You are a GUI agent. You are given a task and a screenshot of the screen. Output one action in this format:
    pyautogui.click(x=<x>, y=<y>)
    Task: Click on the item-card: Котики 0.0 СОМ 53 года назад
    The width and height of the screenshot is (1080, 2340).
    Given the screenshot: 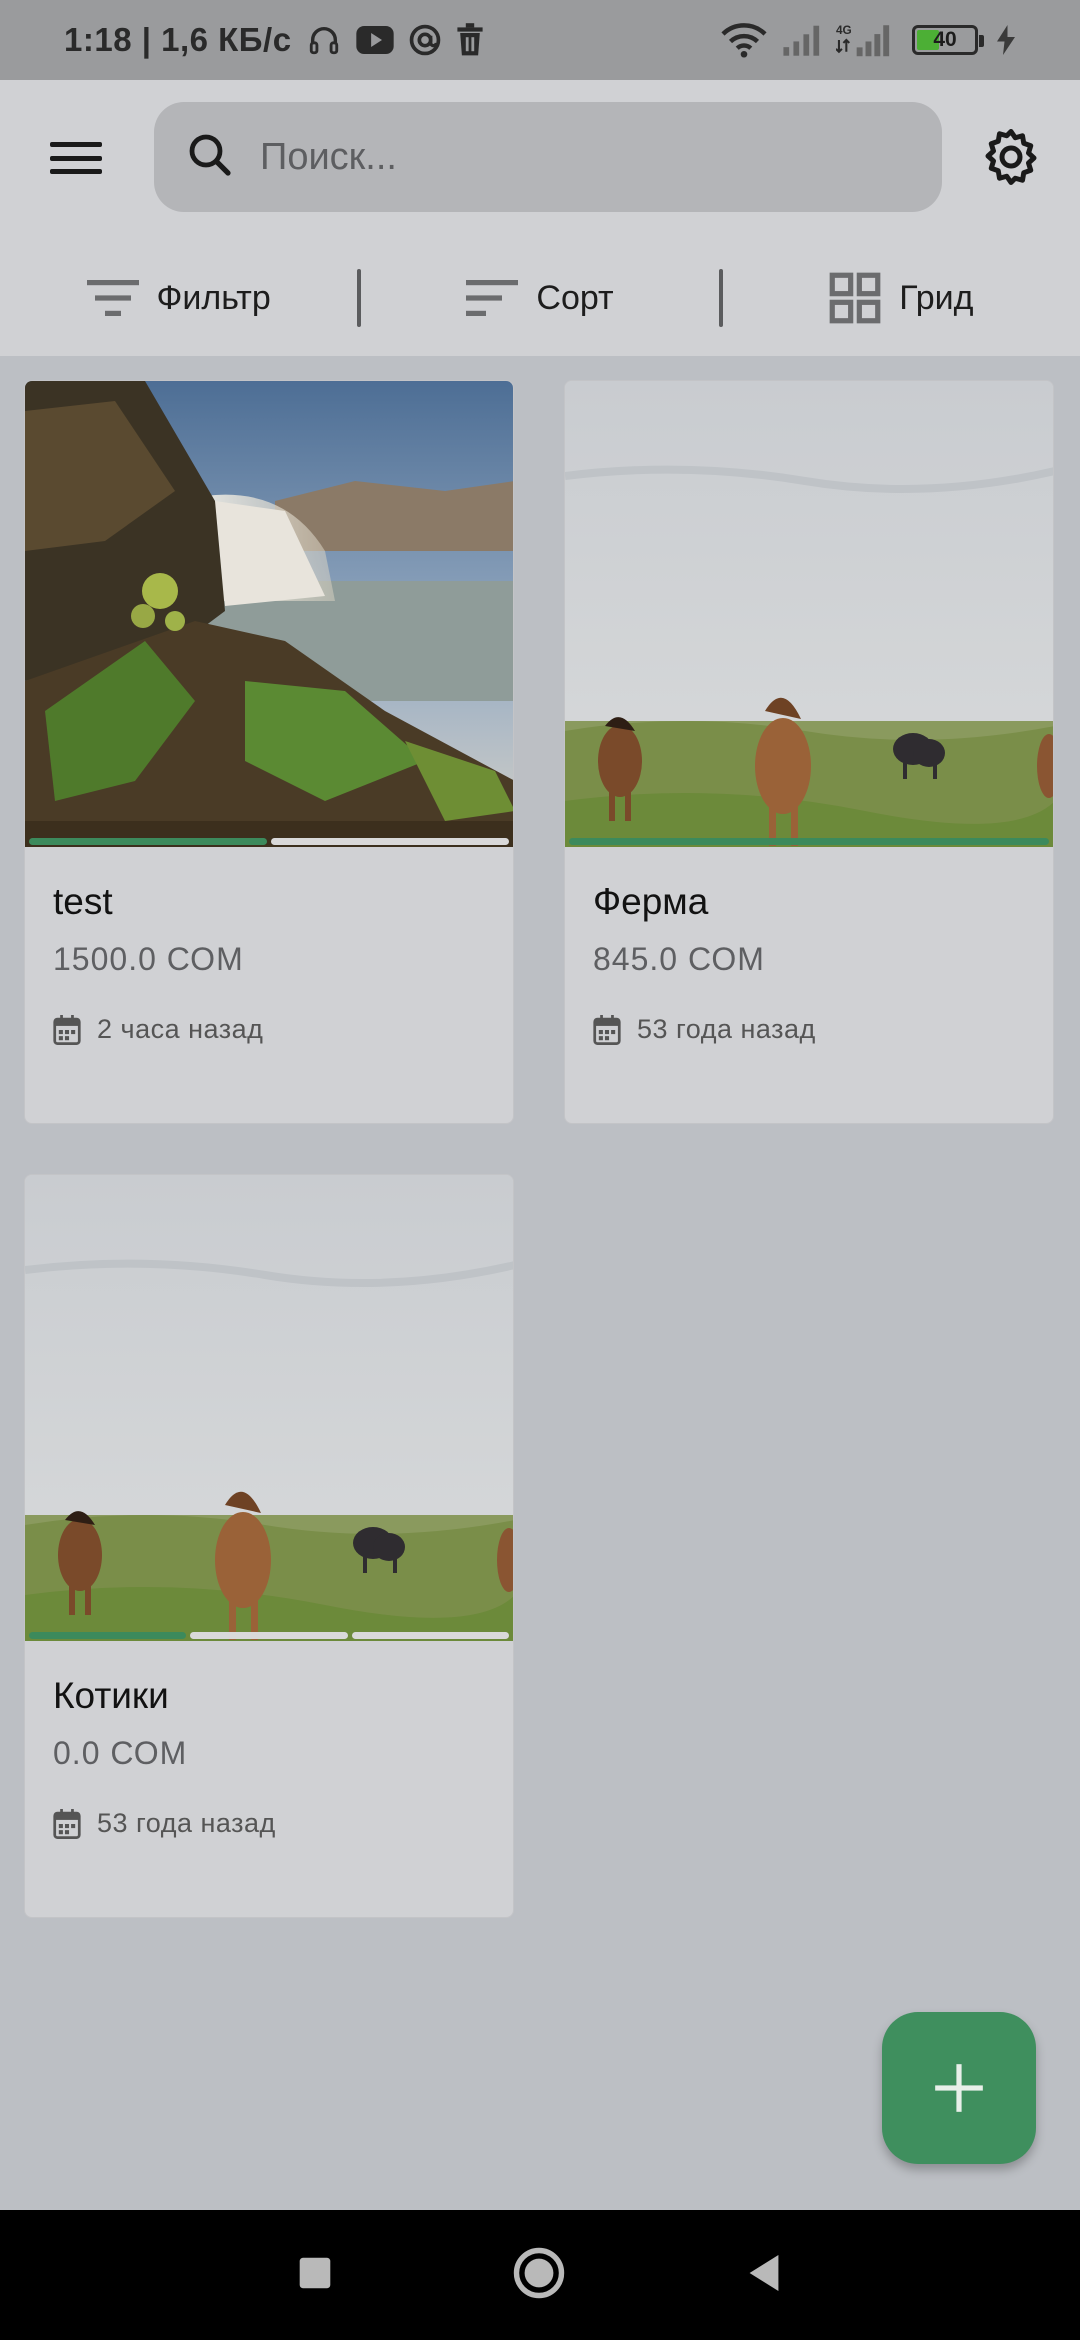 What is the action you would take?
    pyautogui.click(x=269, y=1546)
    